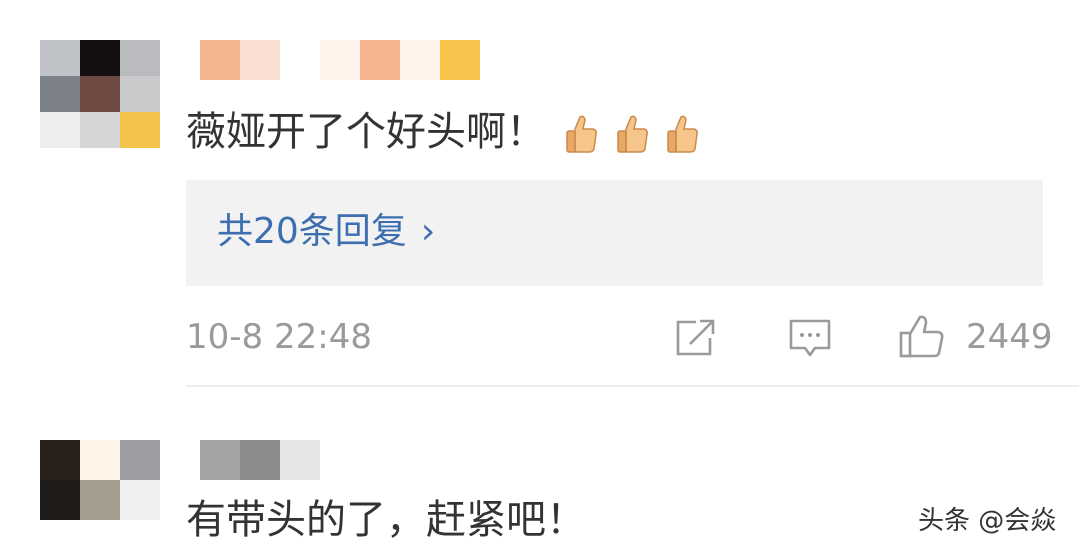  I want to click on thumbs-up-emoji-group, so click(633, 134).